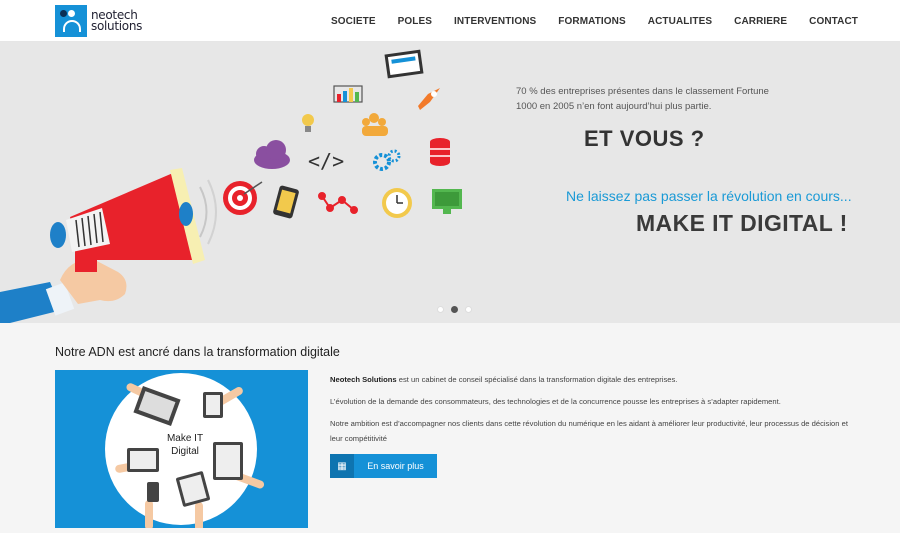 This screenshot has width=900, height=533. I want to click on company-name: Neotech Solutions, so click(363, 379).